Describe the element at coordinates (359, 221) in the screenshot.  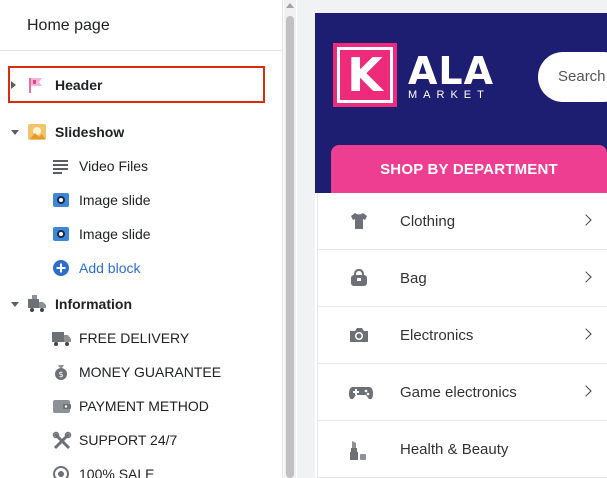
I see `shirt-icon` at that location.